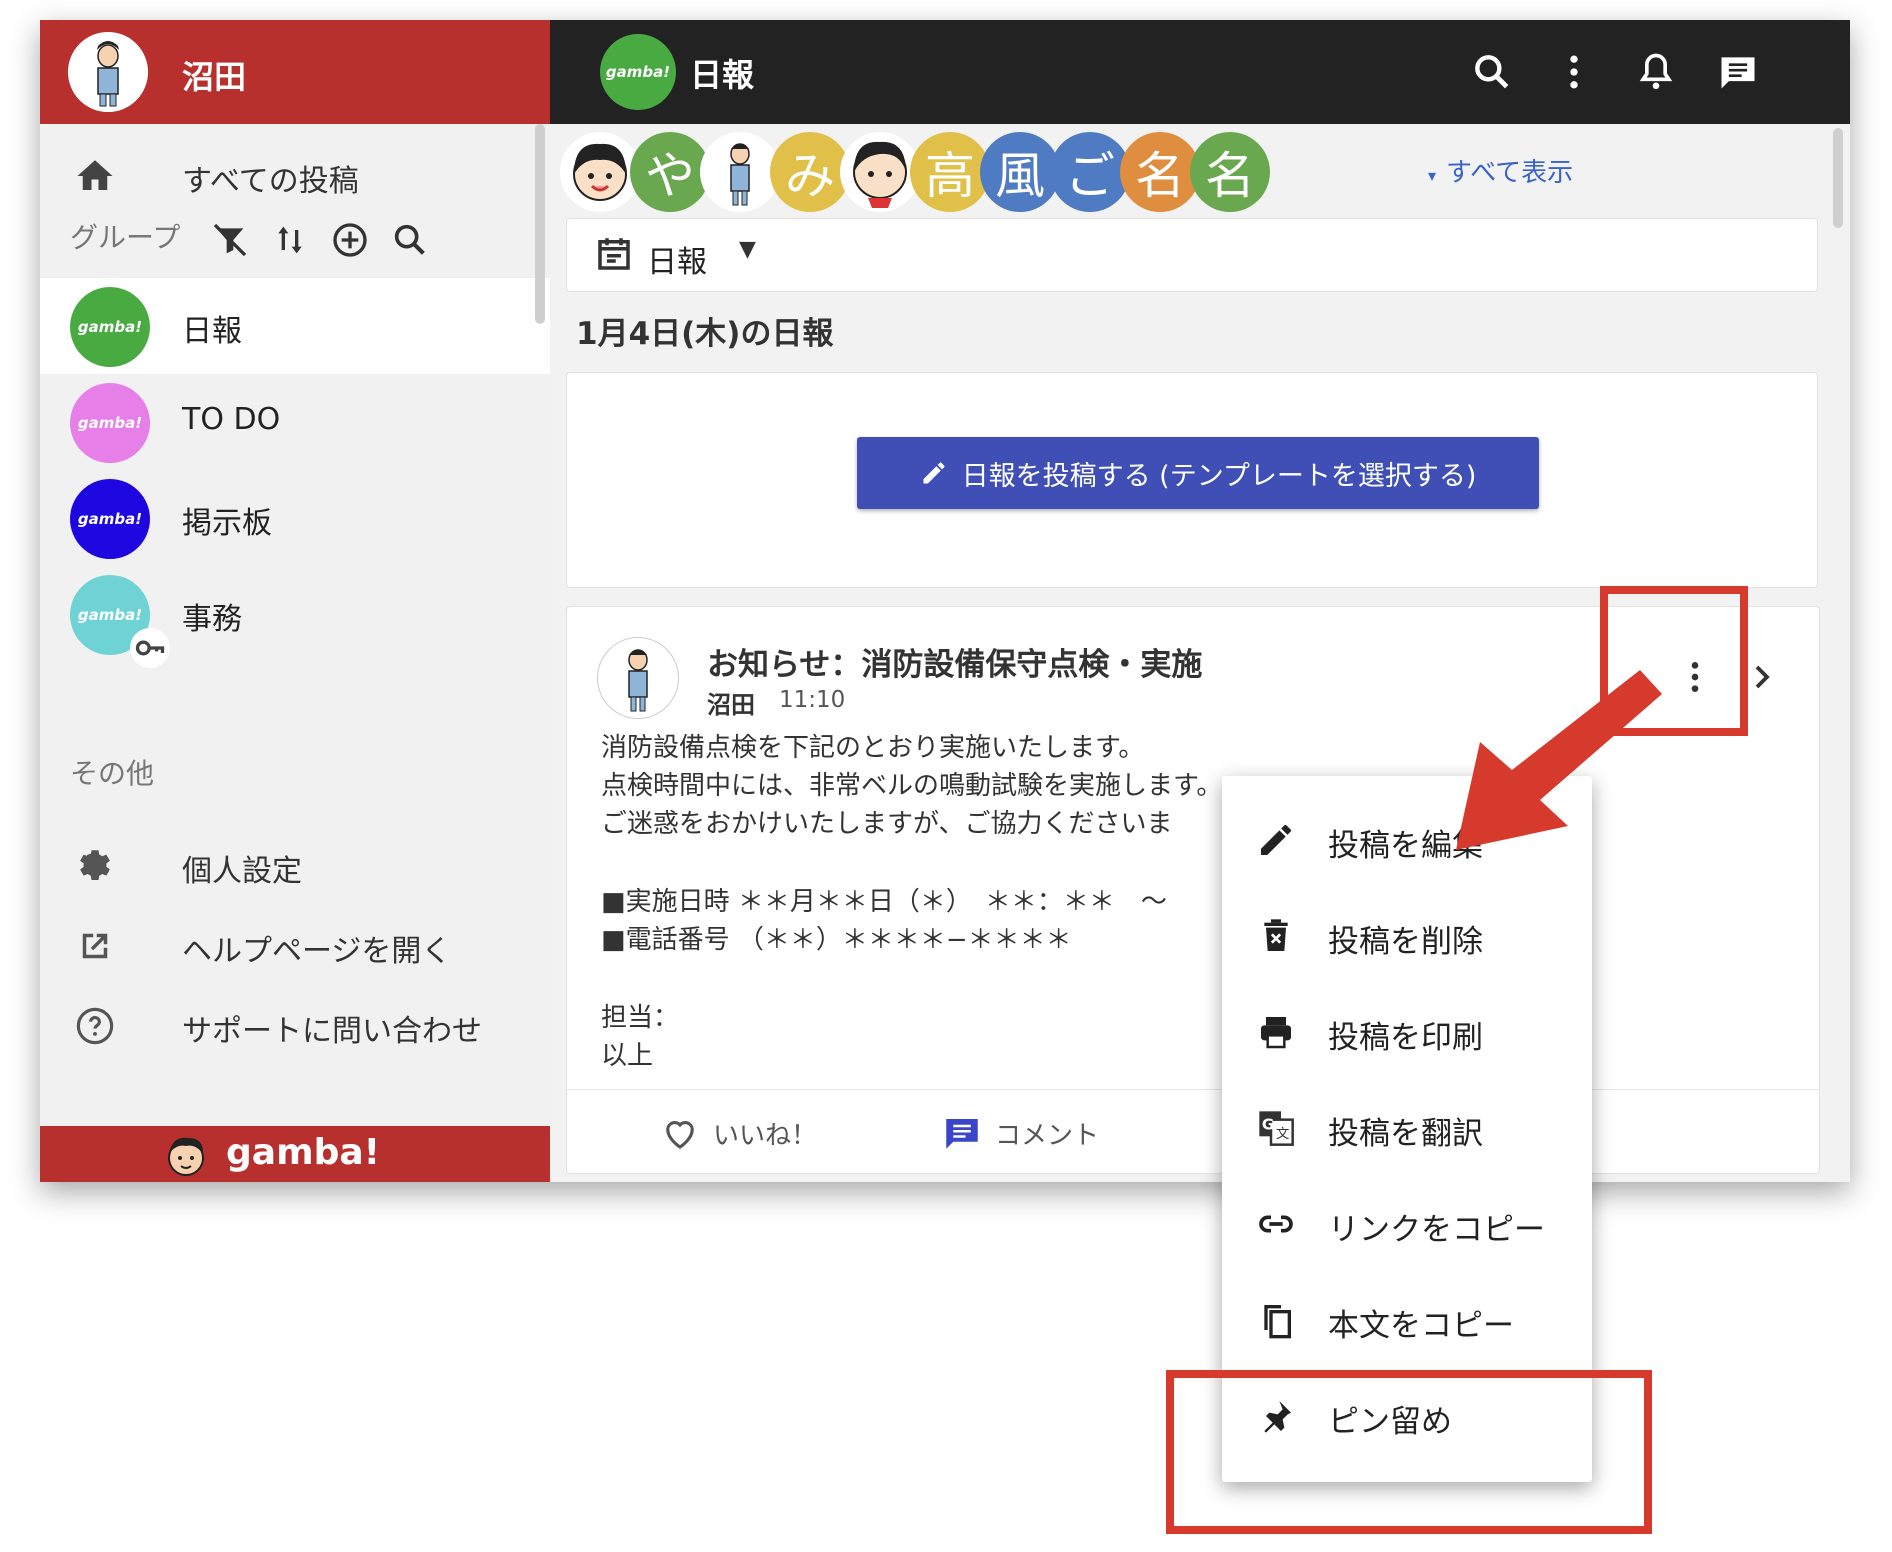 This screenshot has height=1552, width=1892. Describe the element at coordinates (110, 519) in the screenshot. I see `group-avatar: gamba!` at that location.